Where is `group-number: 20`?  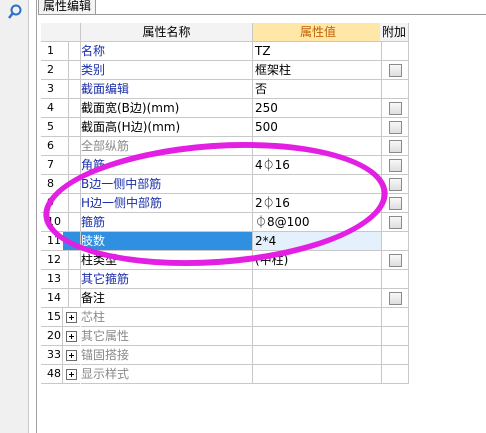
group-number: 20 is located at coordinates (52, 336).